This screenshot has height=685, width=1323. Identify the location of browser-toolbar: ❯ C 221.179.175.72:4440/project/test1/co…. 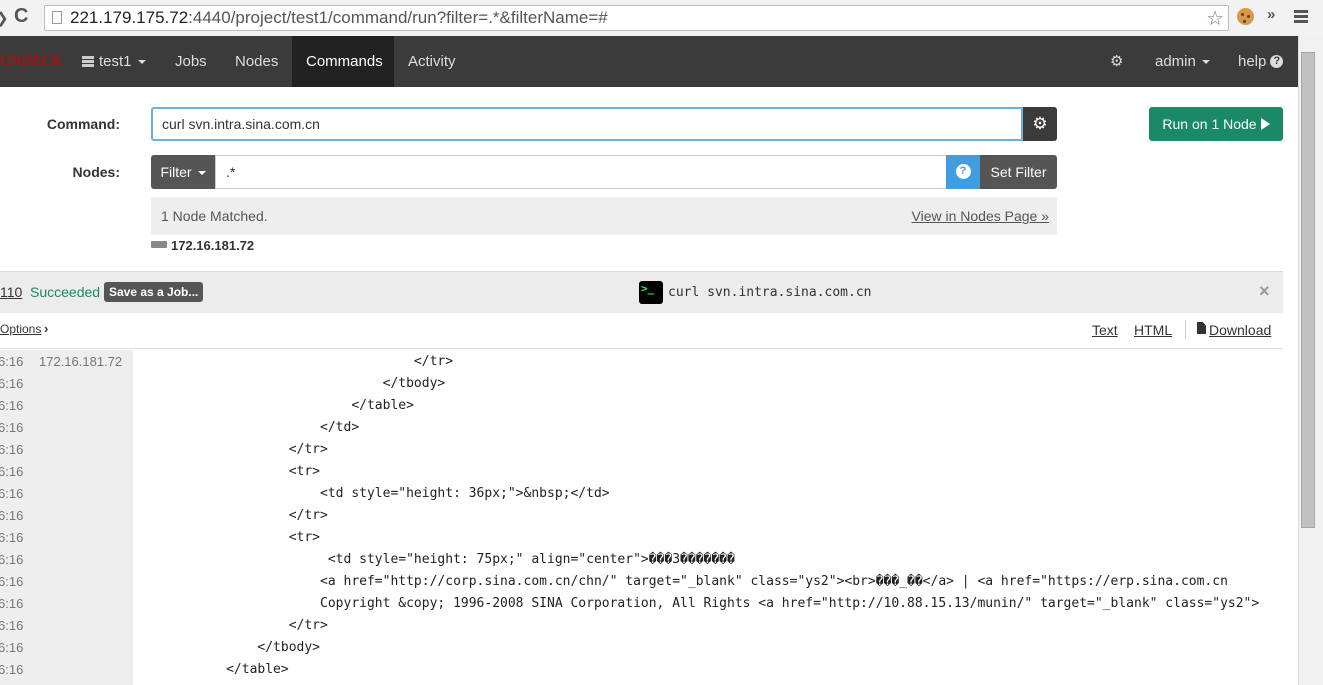
(661, 18).